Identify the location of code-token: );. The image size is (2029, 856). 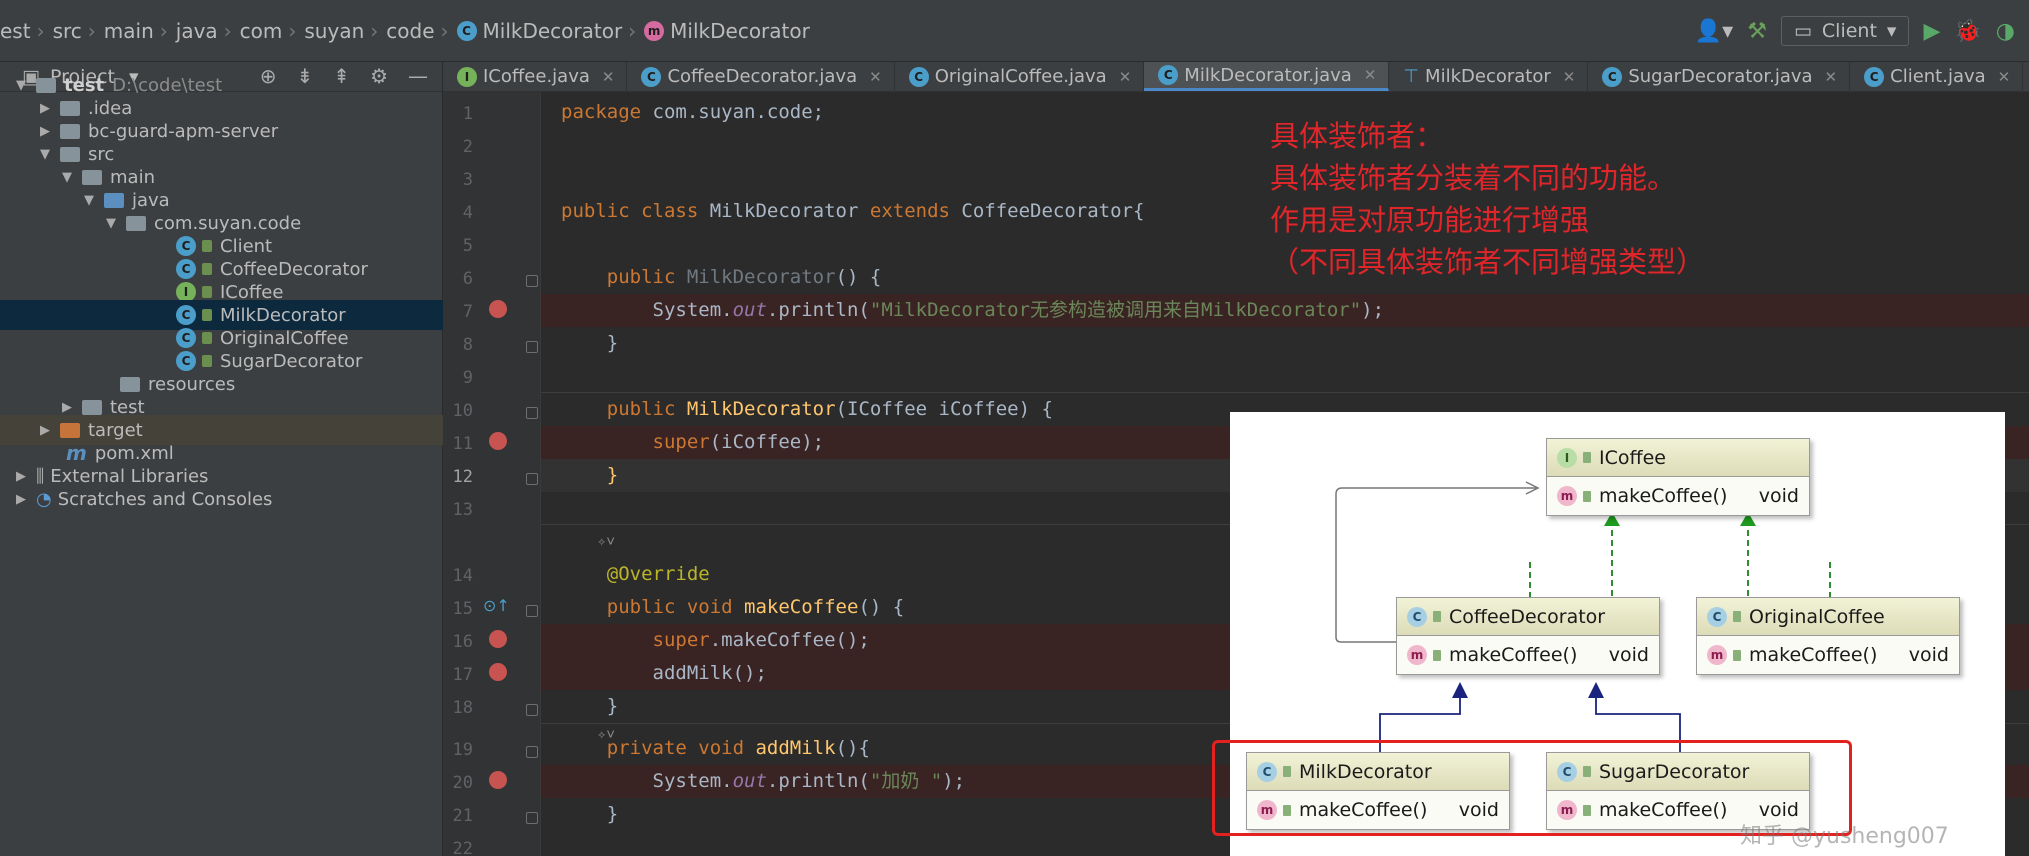
(954, 781).